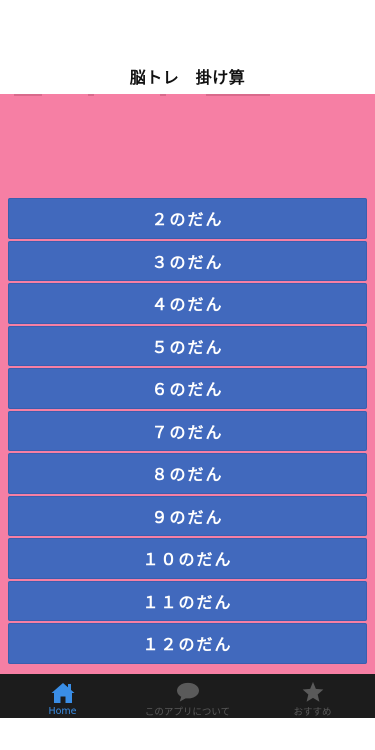 The image size is (375, 750). What do you see at coordinates (187, 345) in the screenshot?
I see `dan-5-button: ５のだん` at bounding box center [187, 345].